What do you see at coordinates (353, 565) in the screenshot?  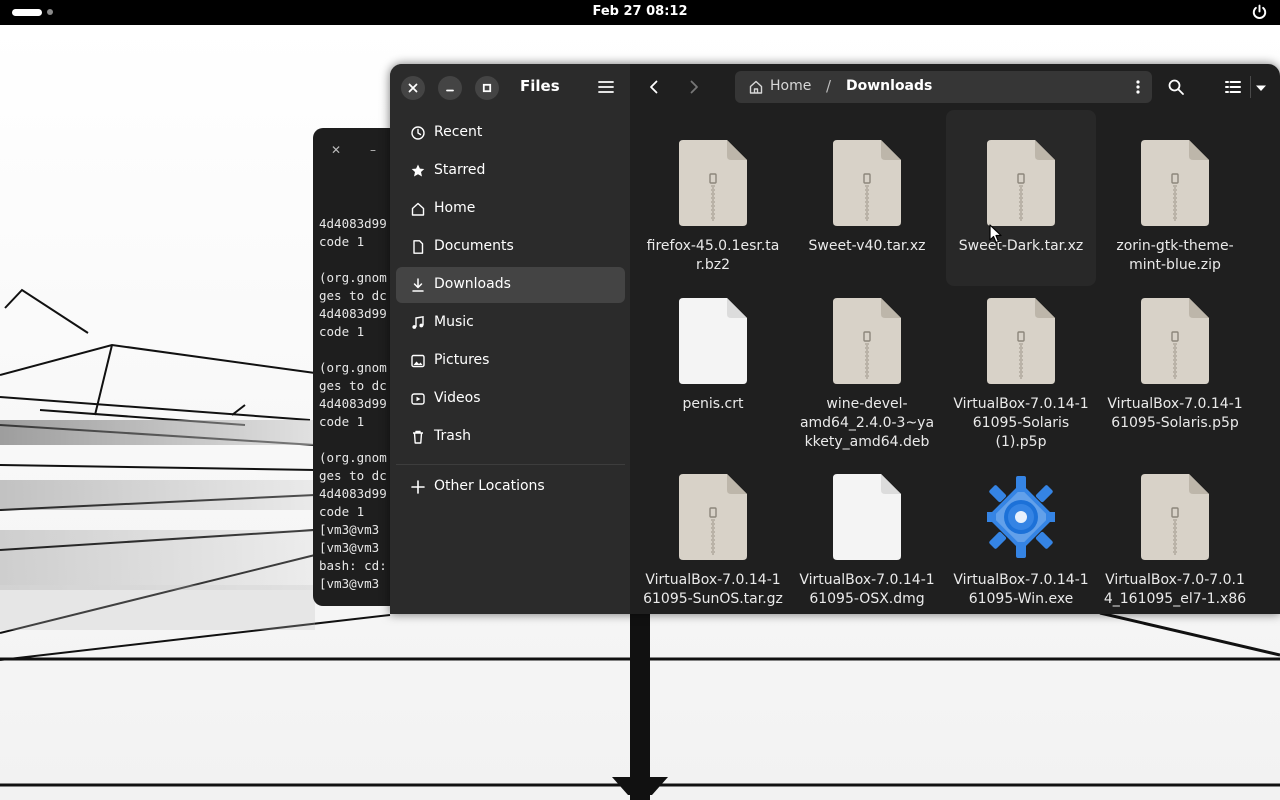 I see `terminal-line: bash: cd:` at bounding box center [353, 565].